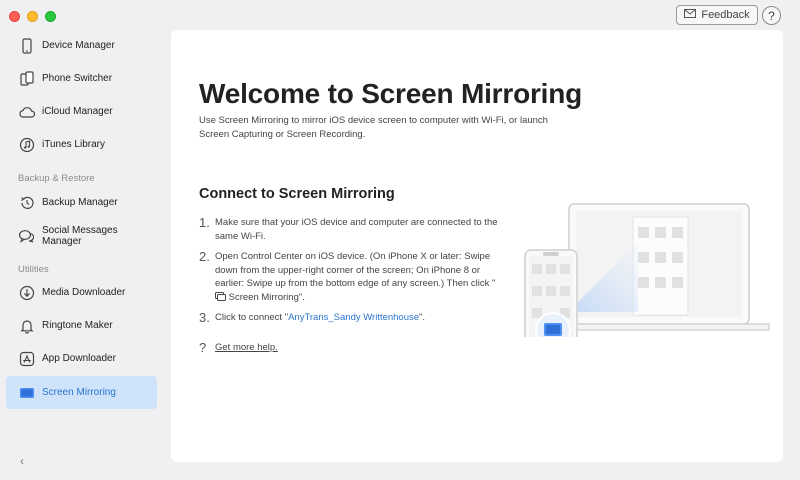 The width and height of the screenshot is (800, 480). I want to click on screen-mirroring-icon, so click(27, 393).